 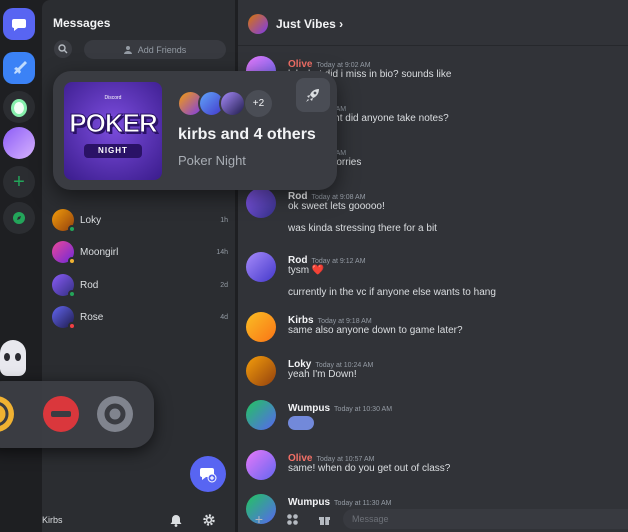 I want to click on ring-icon, so click(x=115, y=414).